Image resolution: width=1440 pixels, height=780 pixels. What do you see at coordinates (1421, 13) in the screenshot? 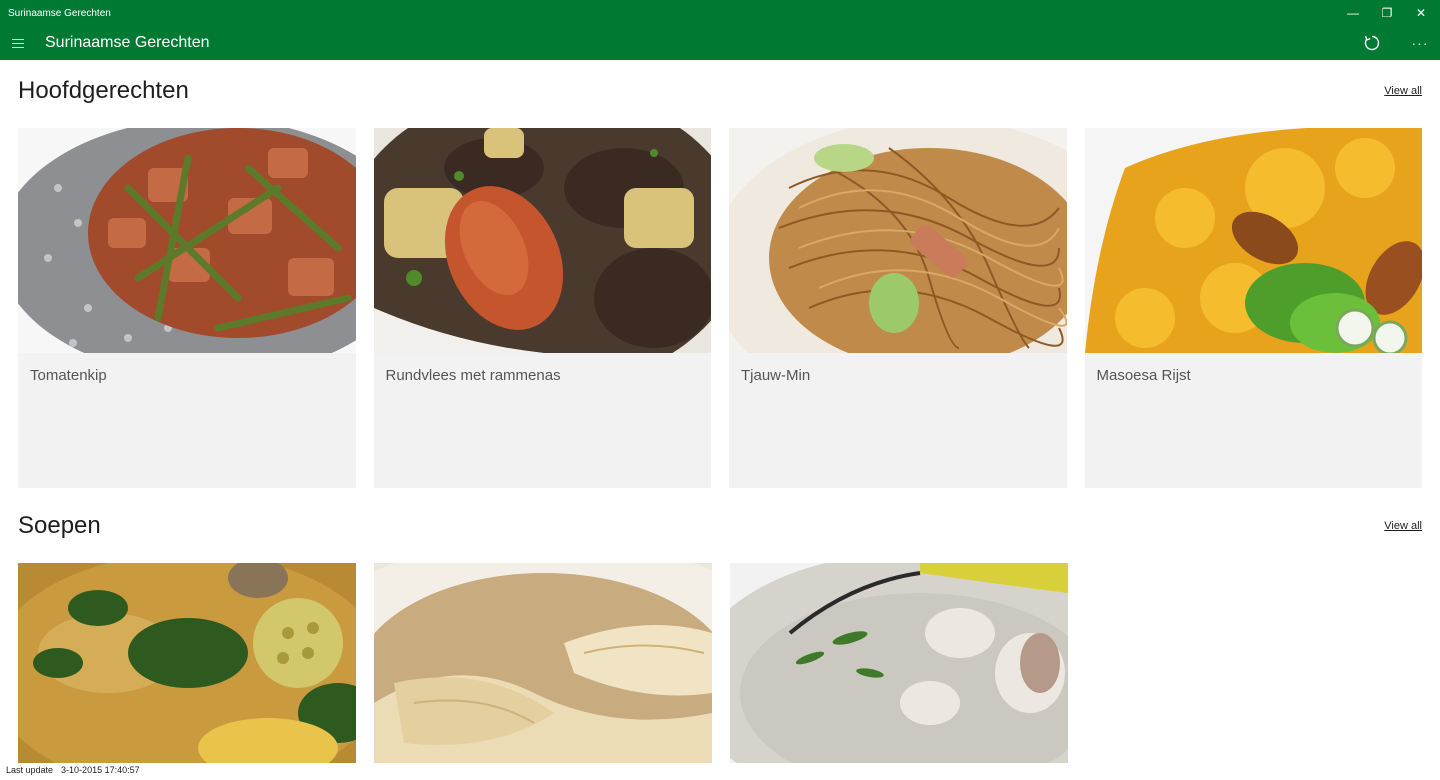
I see `close-button: ✕` at bounding box center [1421, 13].